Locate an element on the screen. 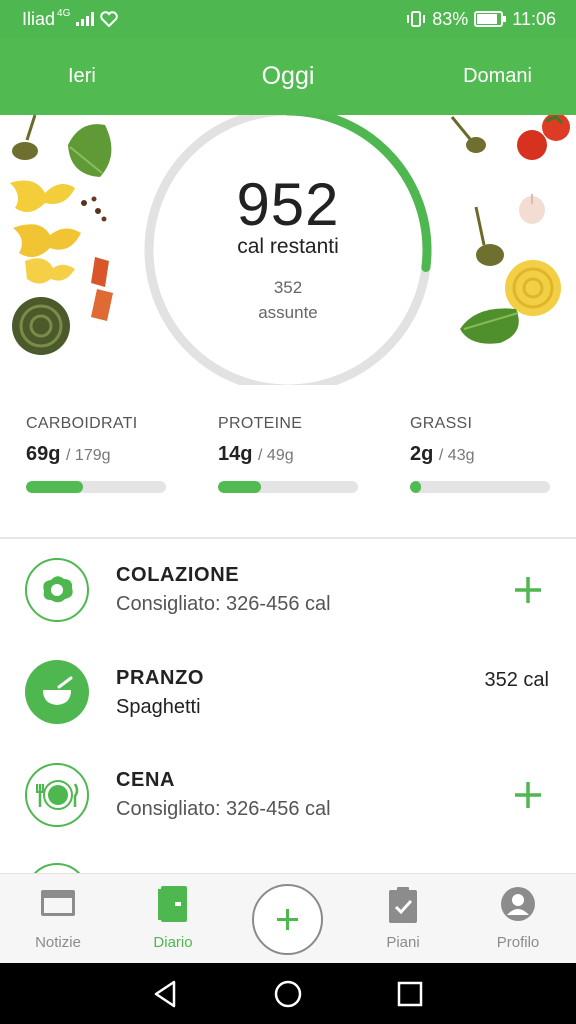  carrier-name: Iliad is located at coordinates (39, 18).